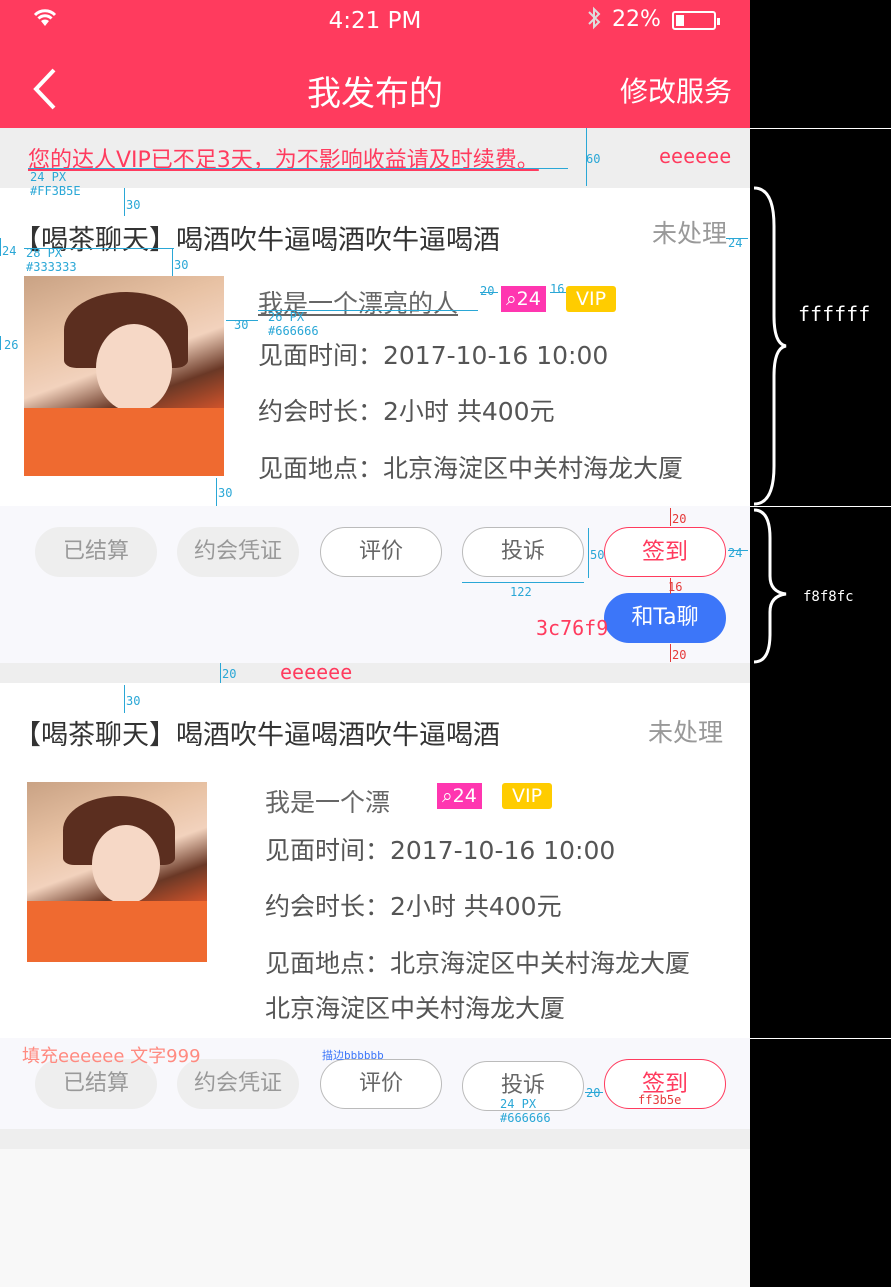 The width and height of the screenshot is (891, 1287). What do you see at coordinates (660, 1100) in the screenshot?
I see `sign-color-label: ff3b5e` at bounding box center [660, 1100].